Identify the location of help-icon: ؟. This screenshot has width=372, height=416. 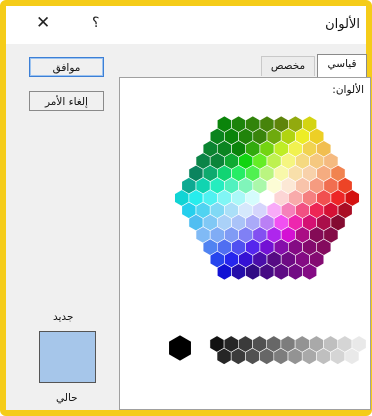
(95, 23).